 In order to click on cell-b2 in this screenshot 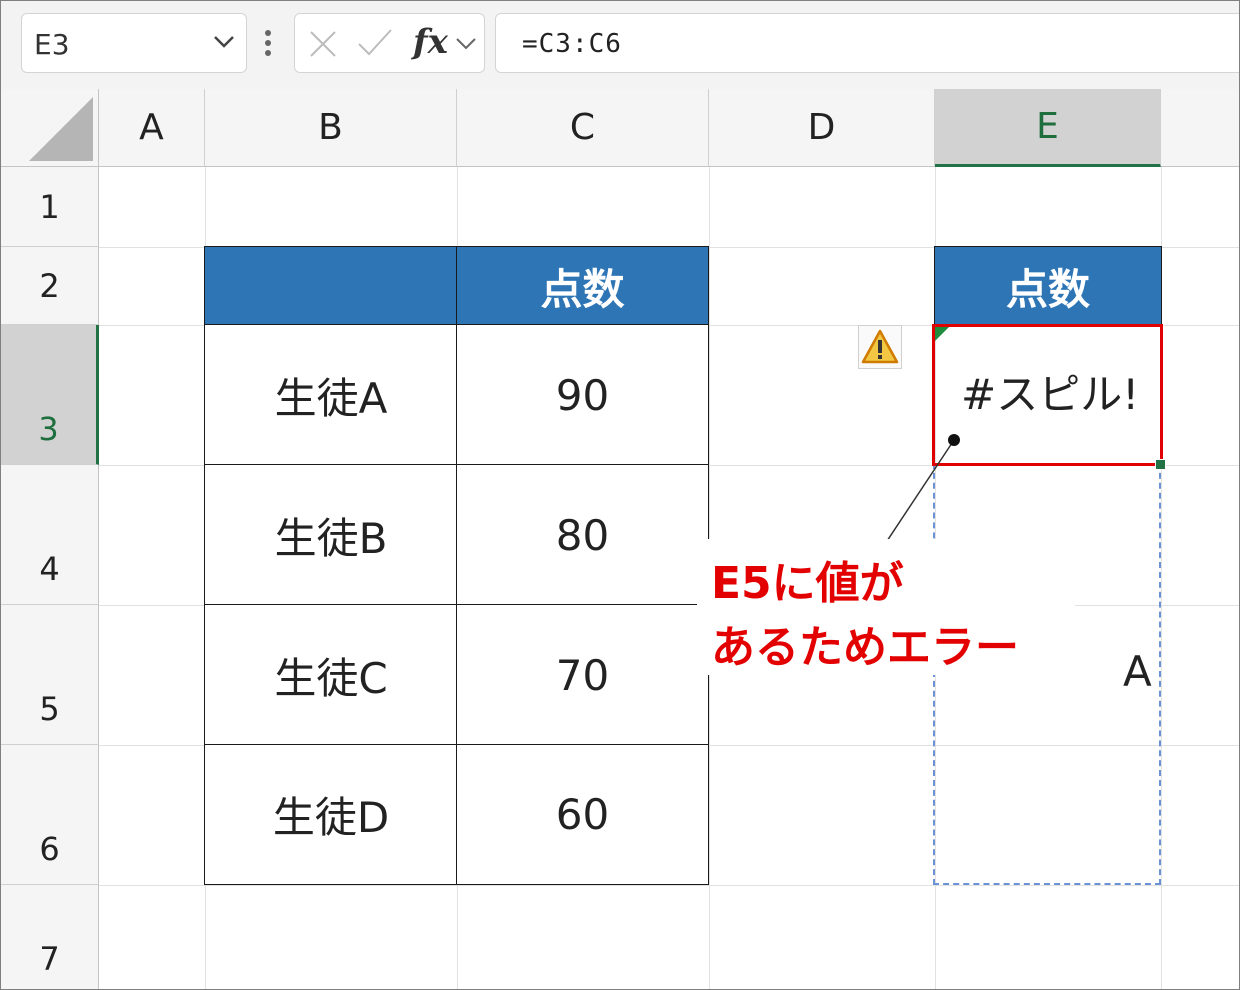, I will do `click(331, 286)`.